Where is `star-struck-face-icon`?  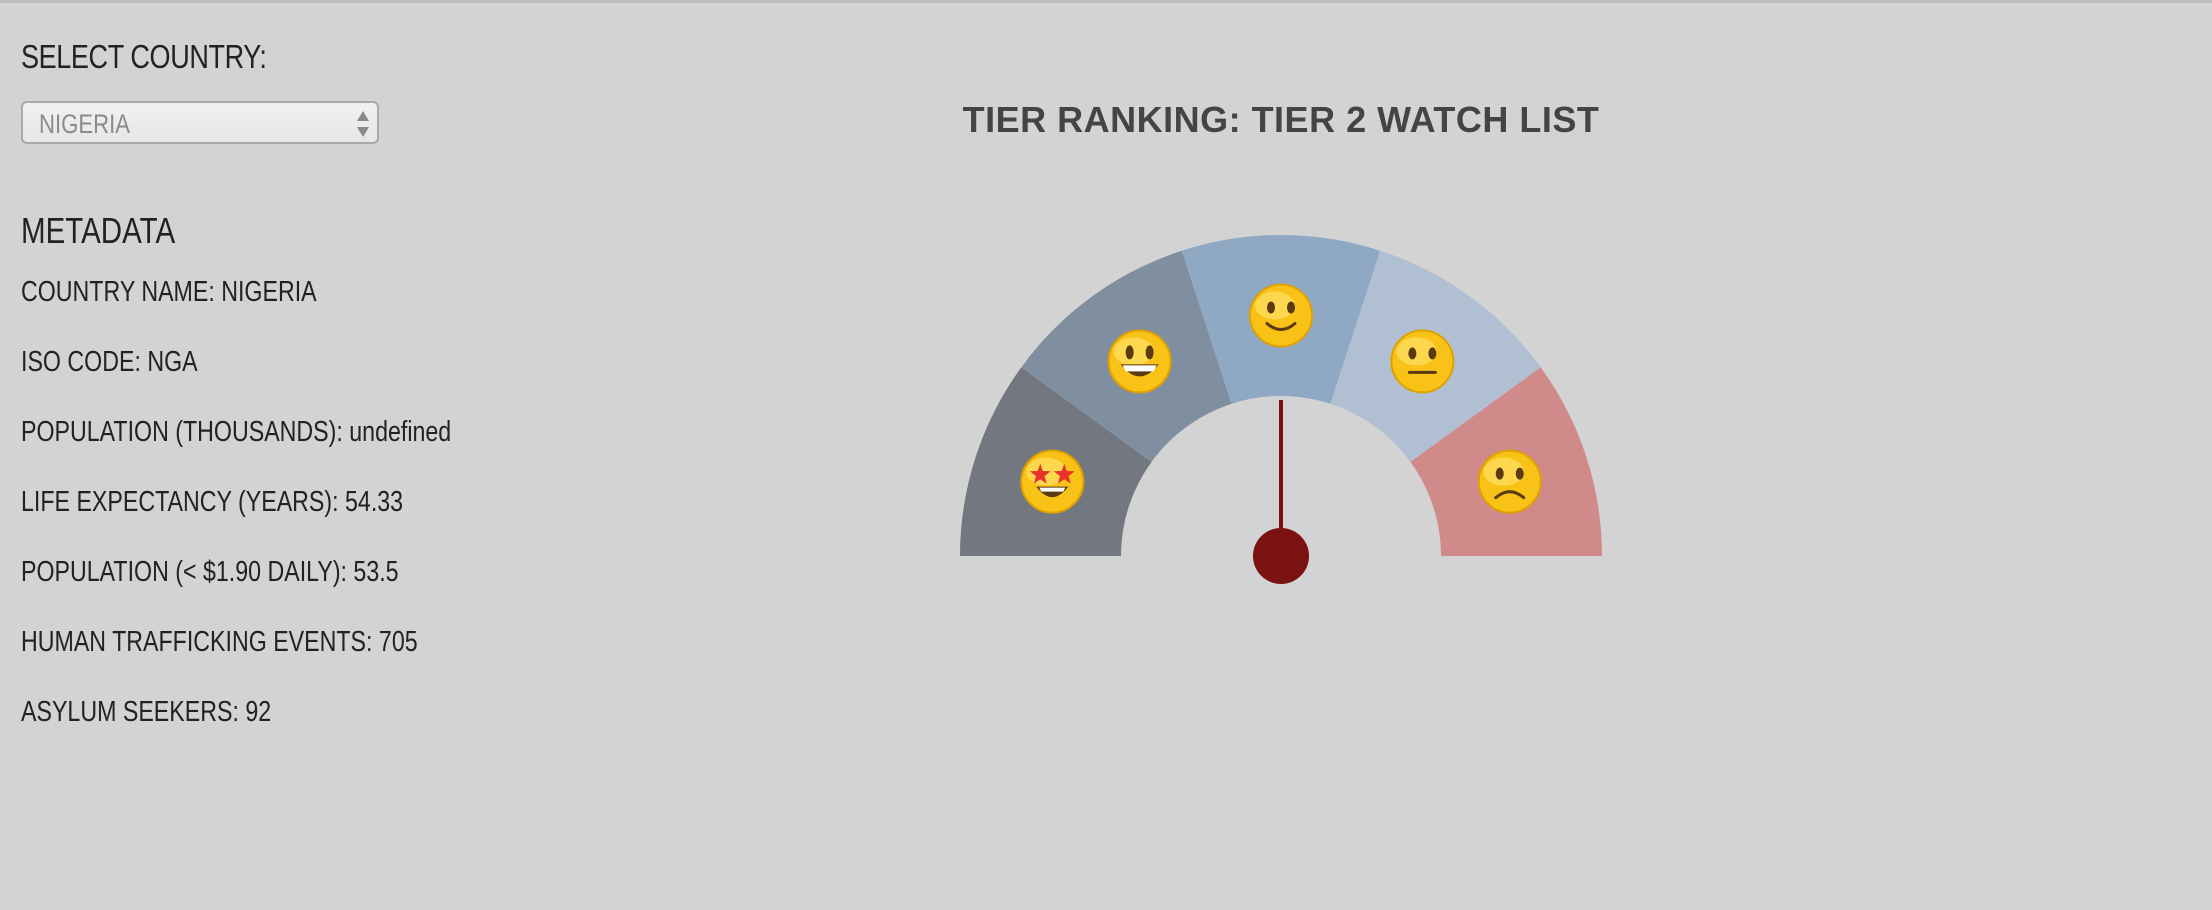
star-struck-face-icon is located at coordinates (1052, 481).